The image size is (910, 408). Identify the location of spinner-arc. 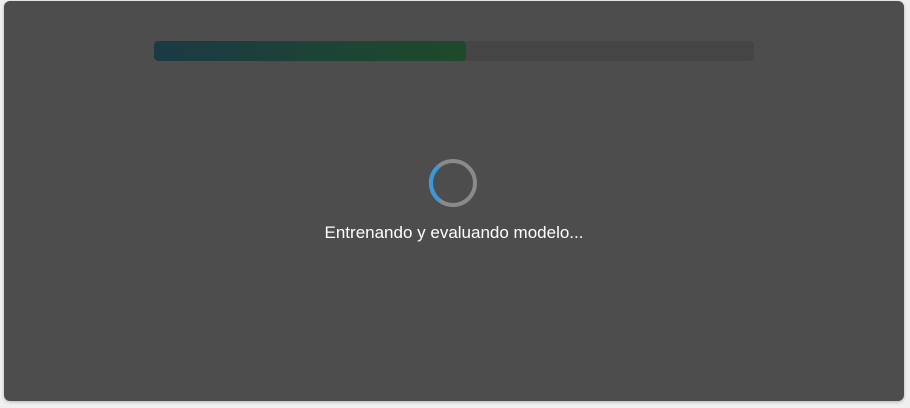
(434, 183).